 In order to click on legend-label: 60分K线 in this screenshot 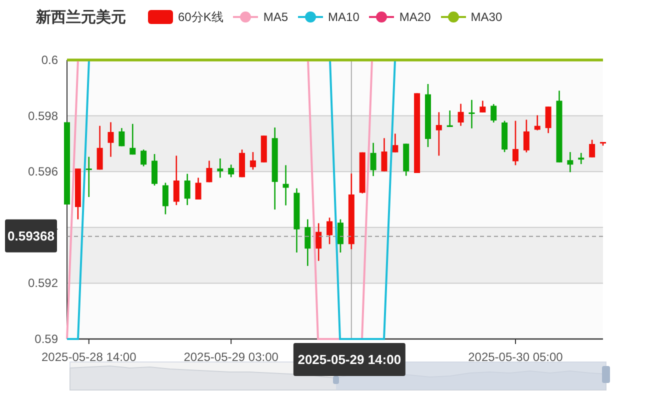, I will do `click(201, 17)`.